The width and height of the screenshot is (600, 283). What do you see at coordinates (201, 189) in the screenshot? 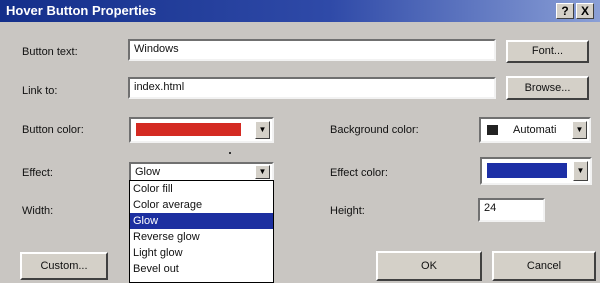
I see `effect-option-color-fill: Color fill` at bounding box center [201, 189].